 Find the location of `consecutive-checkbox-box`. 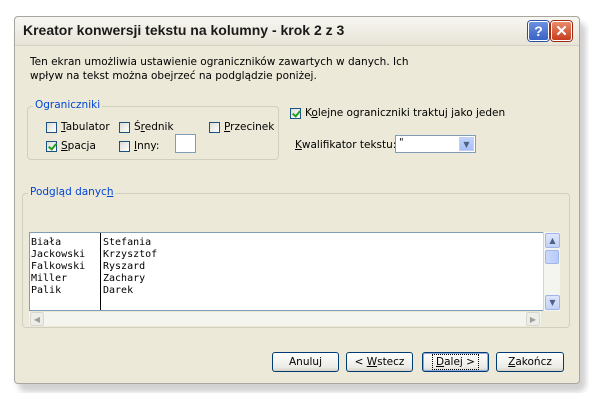

consecutive-checkbox-box is located at coordinates (295, 113).